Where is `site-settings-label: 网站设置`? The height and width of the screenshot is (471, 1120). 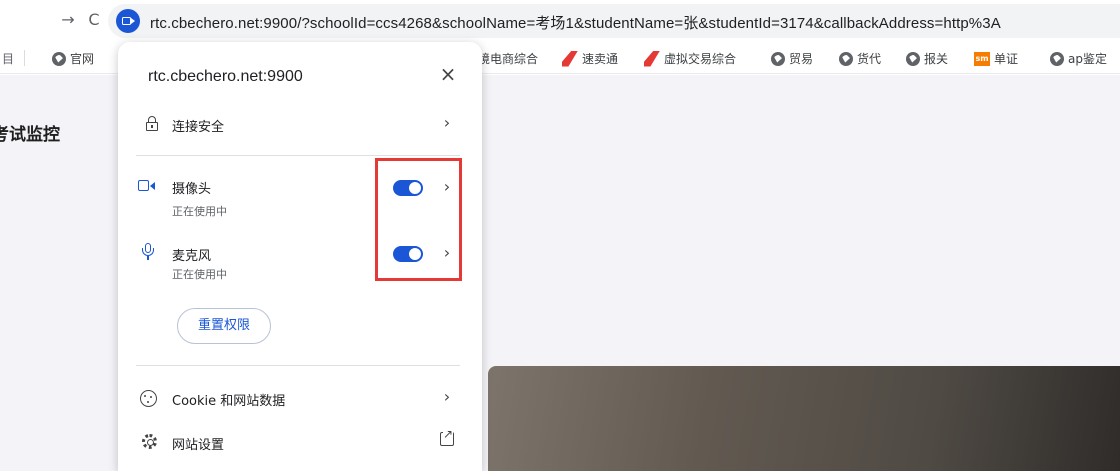
site-settings-label: 网站设置 is located at coordinates (198, 443).